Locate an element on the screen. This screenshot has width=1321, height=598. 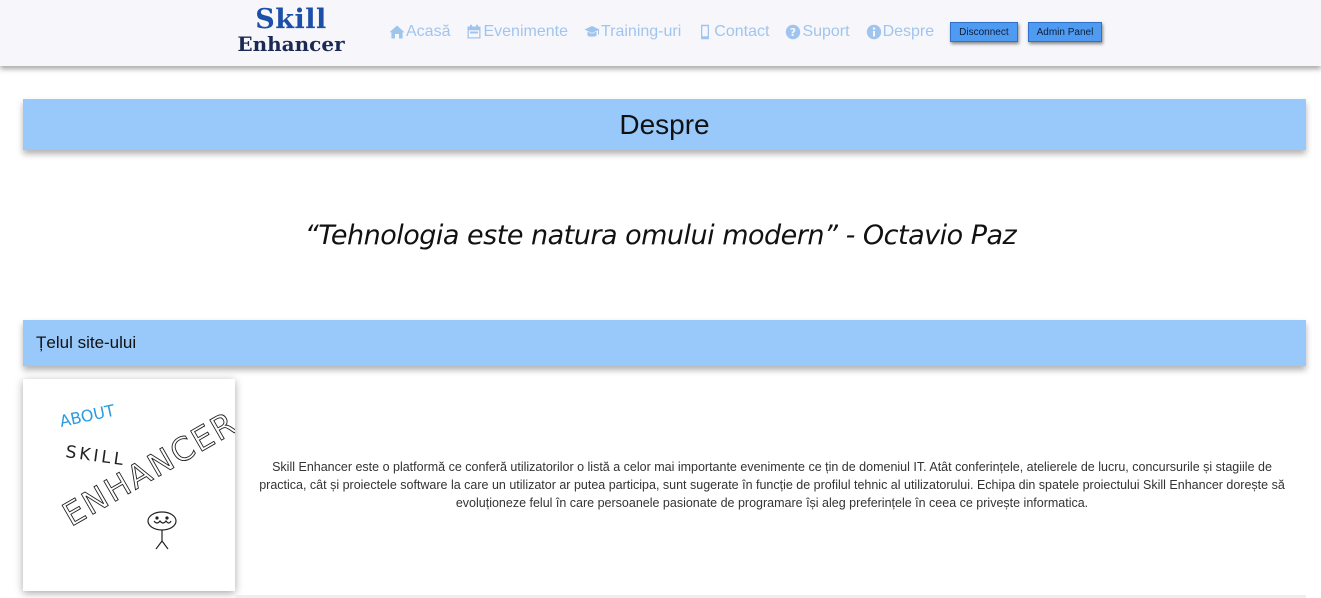
nav-label: Acasă is located at coordinates (428, 31).